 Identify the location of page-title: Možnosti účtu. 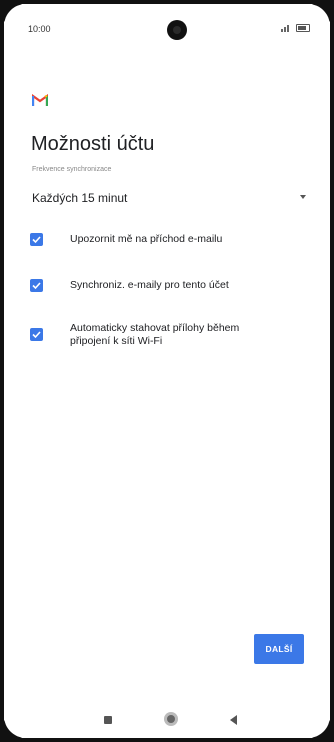
(93, 144).